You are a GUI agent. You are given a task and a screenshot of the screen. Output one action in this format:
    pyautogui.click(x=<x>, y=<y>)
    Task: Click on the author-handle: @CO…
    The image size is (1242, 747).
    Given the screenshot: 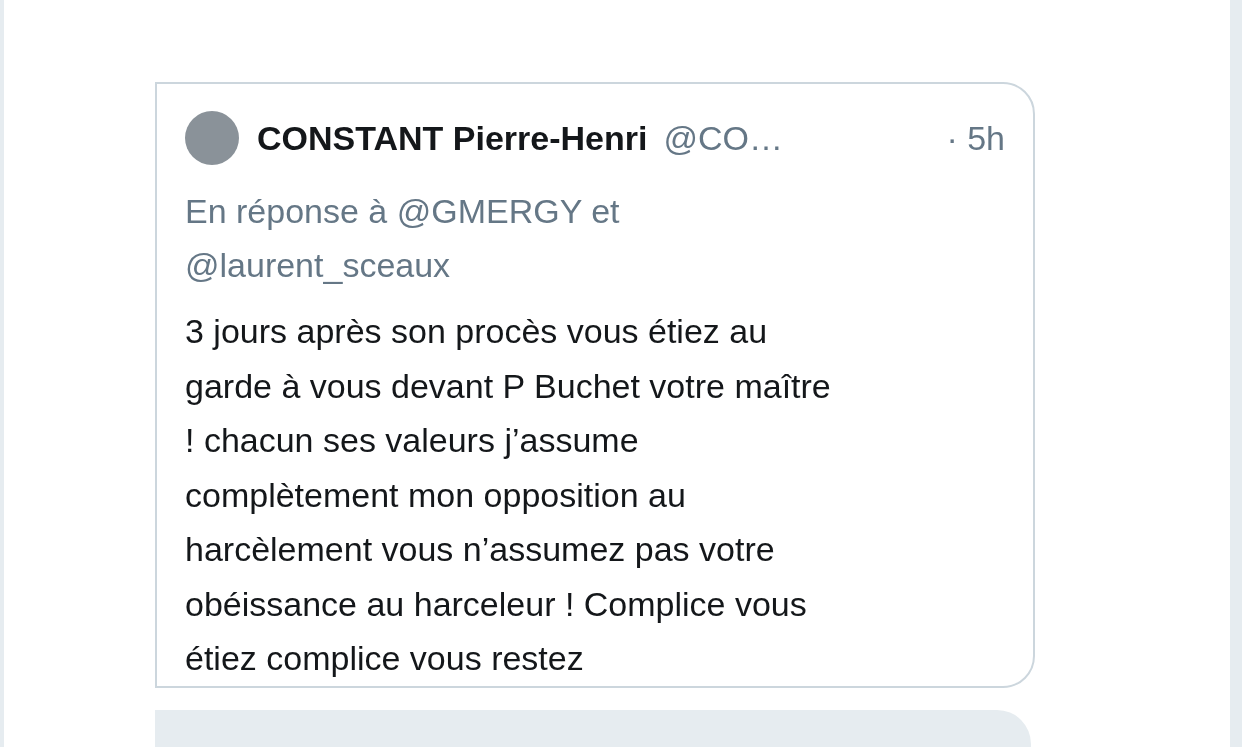 What is the action you would take?
    pyautogui.click(x=723, y=138)
    